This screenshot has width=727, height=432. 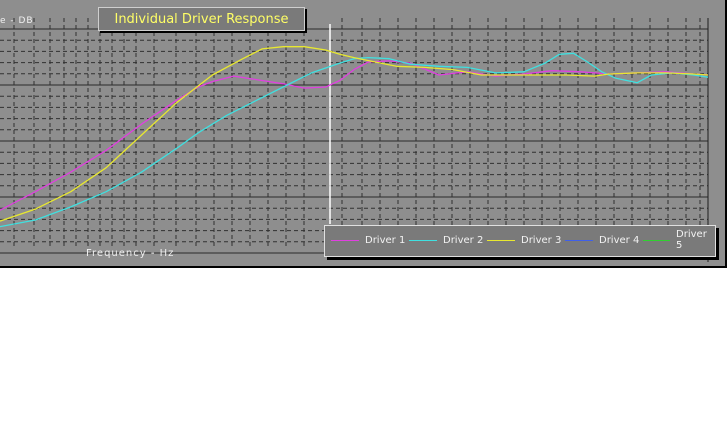 I want to click on legend-label-3: Driver 3, so click(x=541, y=240).